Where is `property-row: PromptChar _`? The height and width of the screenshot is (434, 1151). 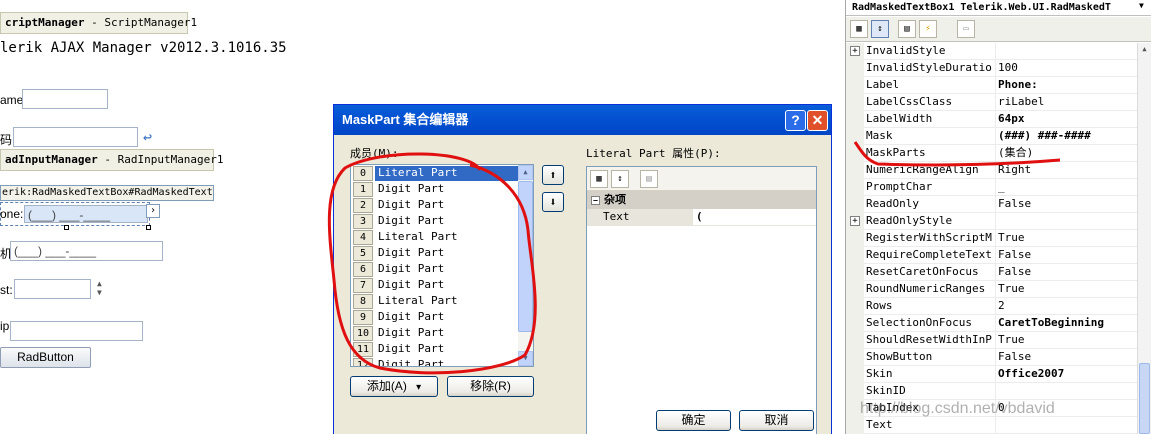
property-row: PromptChar _ is located at coordinates (991, 187).